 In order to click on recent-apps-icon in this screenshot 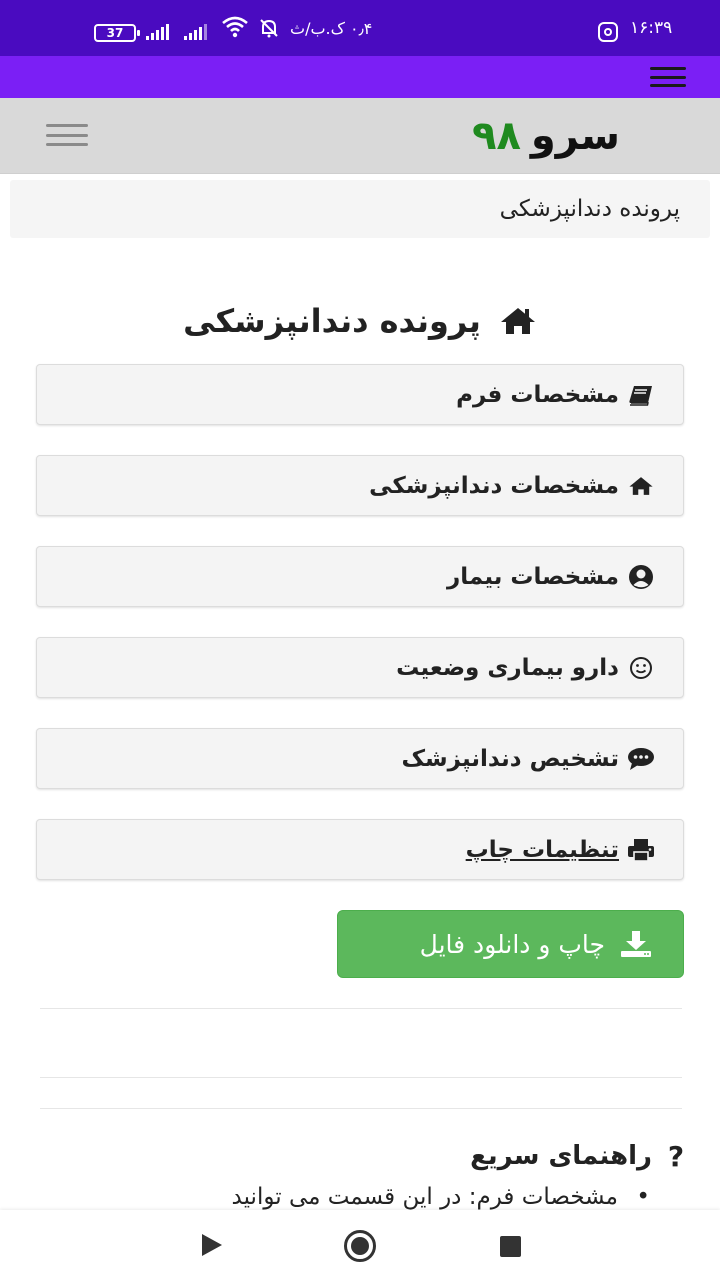, I will do `click(510, 1246)`.